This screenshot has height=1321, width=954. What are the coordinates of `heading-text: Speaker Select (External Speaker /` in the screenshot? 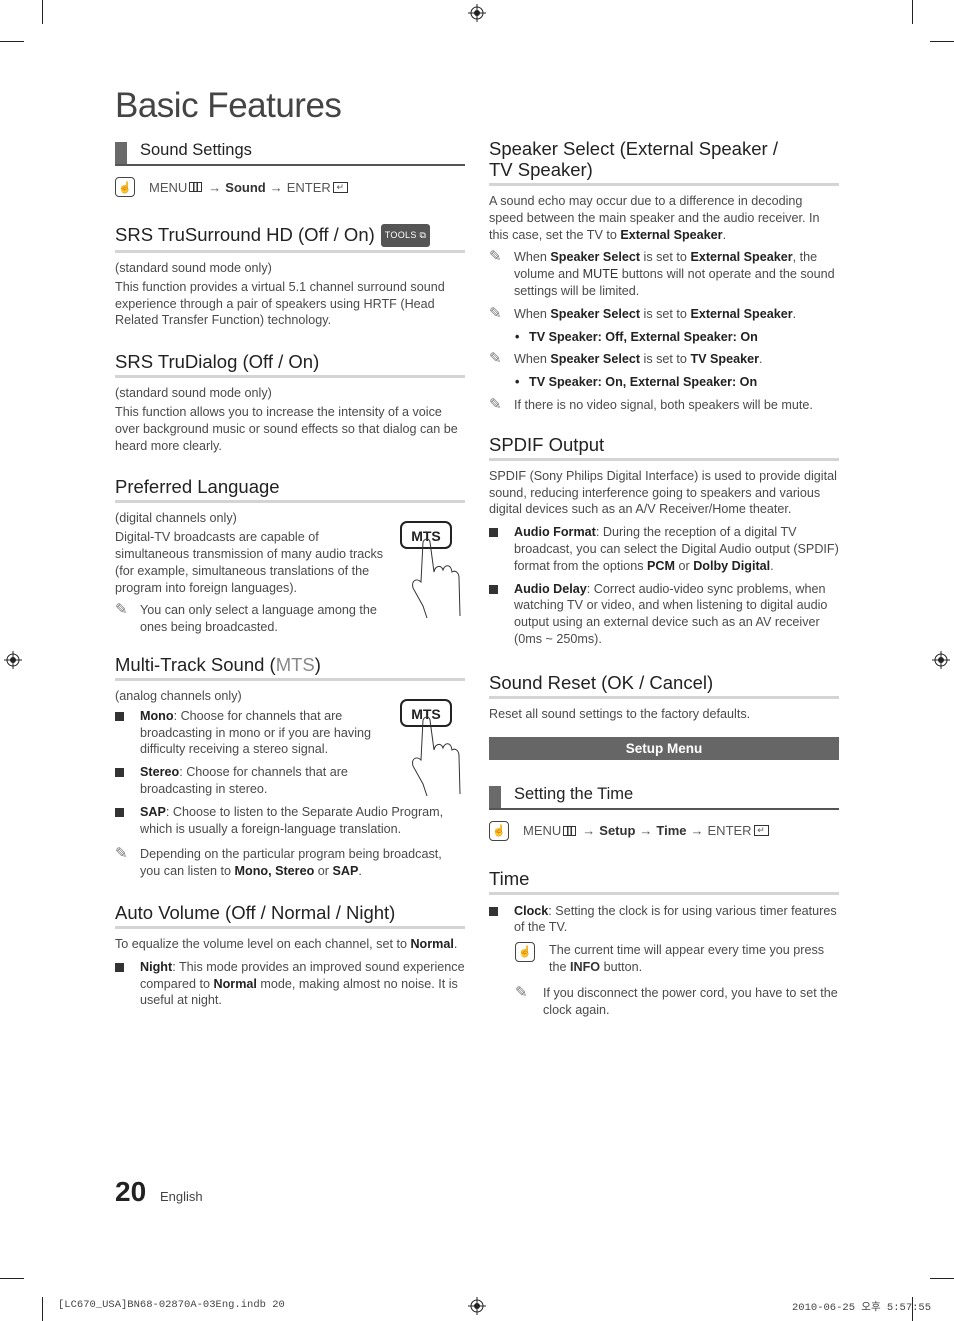 It's located at (633, 148).